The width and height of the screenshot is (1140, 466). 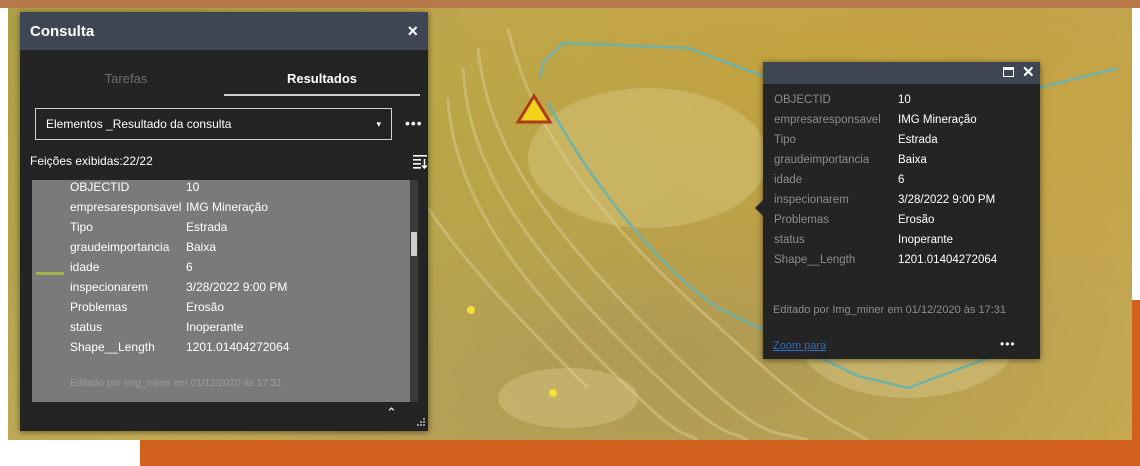 I want to click on popup-attribute-value: 1201.01404272064, so click(x=948, y=260).